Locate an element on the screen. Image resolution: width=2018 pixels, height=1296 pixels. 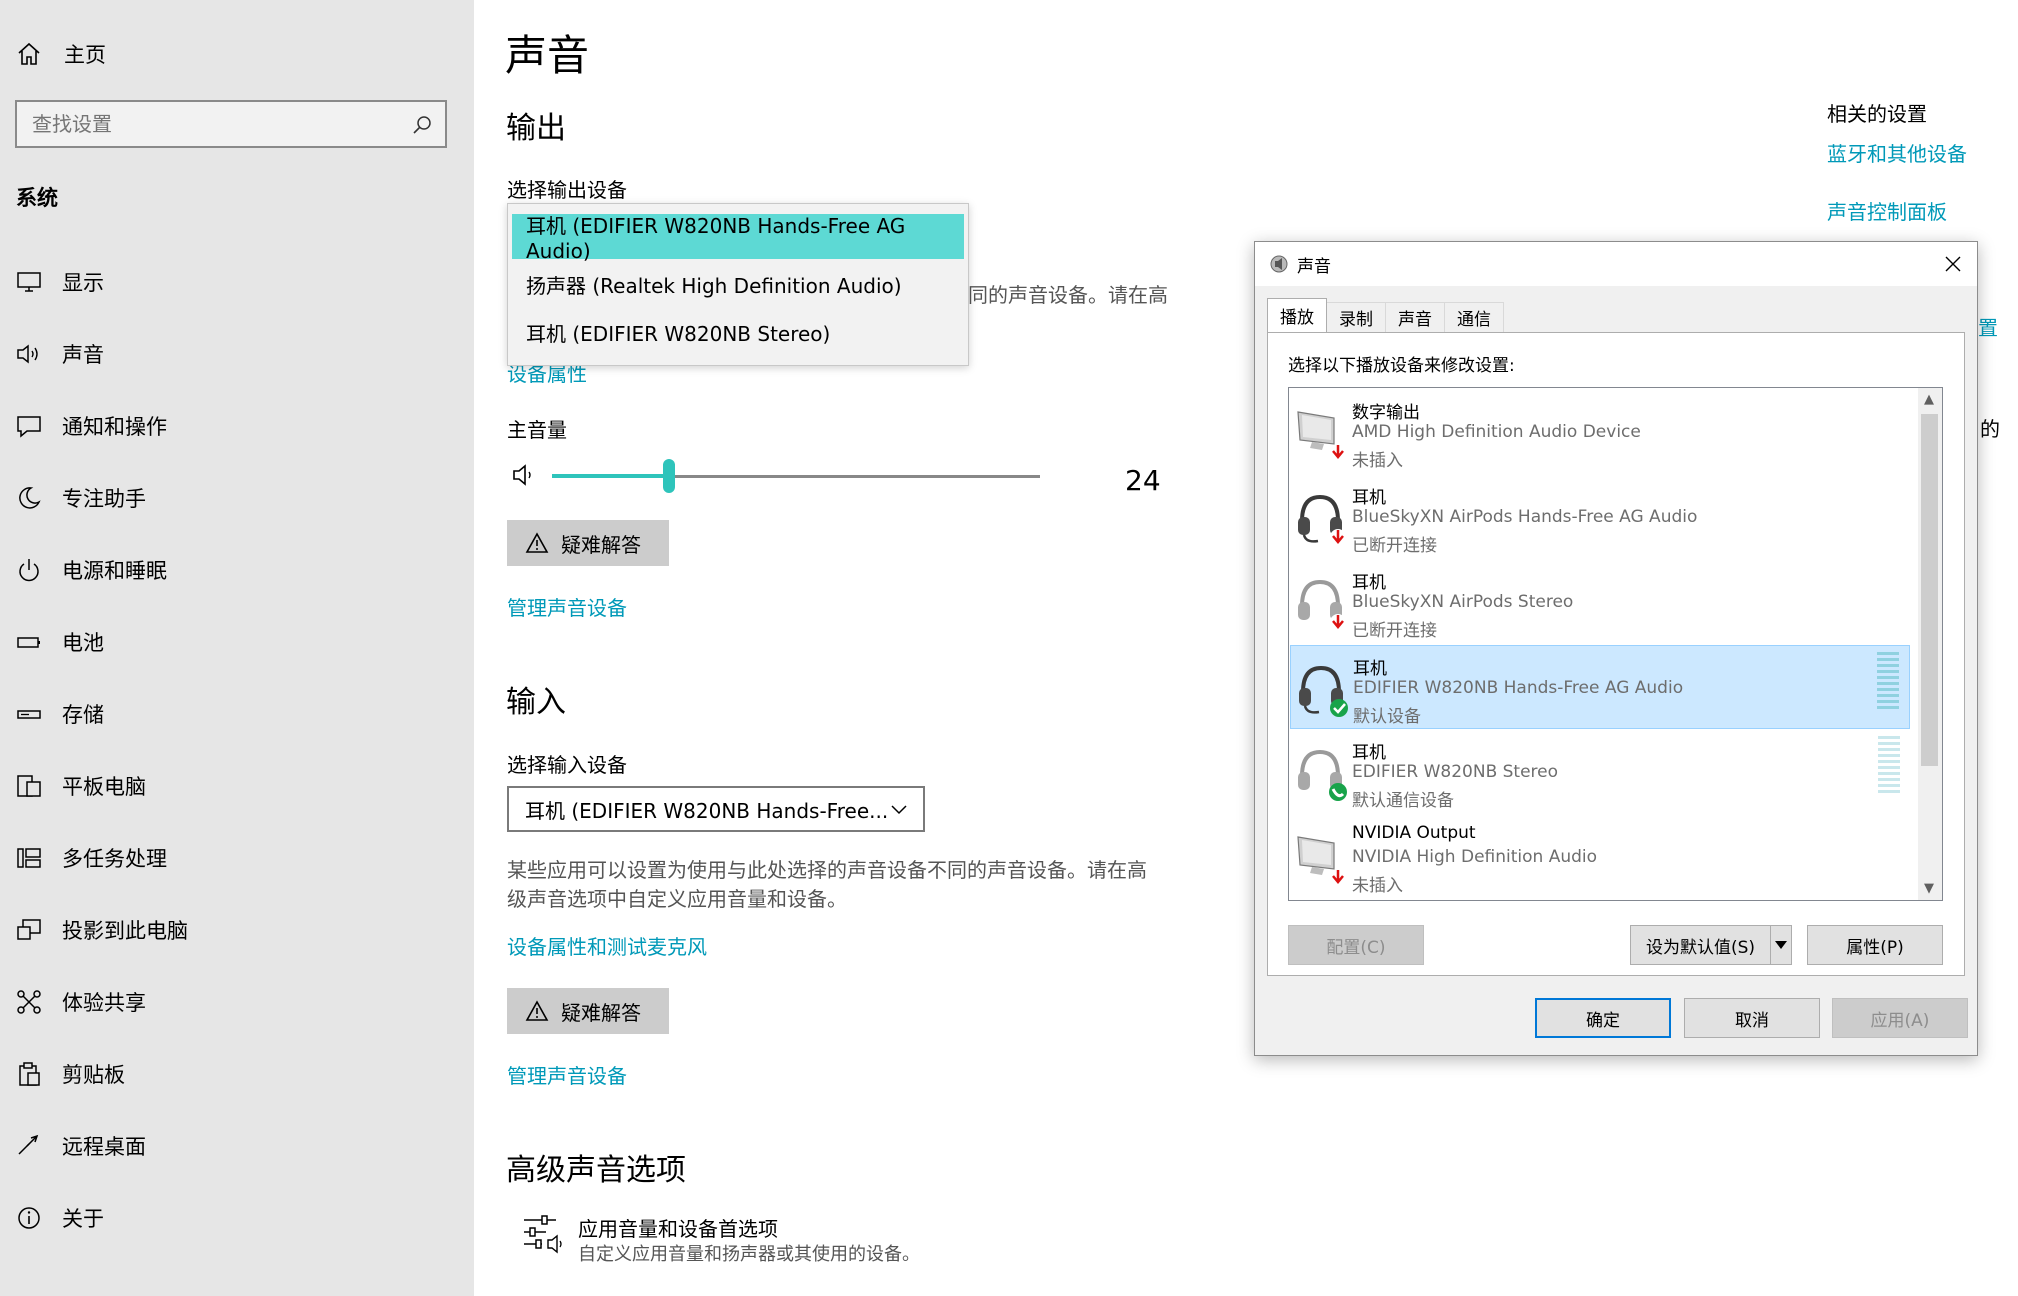
tab-sounds: 声音 is located at coordinates (1415, 317).